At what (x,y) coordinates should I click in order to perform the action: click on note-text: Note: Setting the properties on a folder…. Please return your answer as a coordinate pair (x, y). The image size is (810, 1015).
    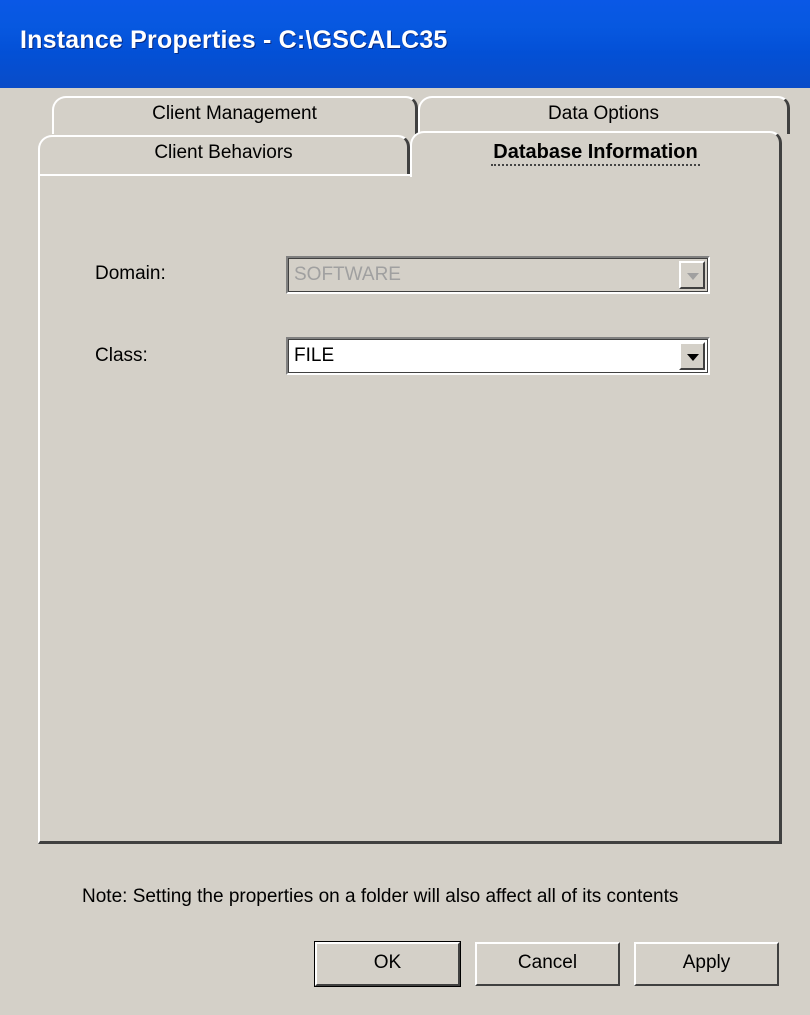
    Looking at the image, I should click on (380, 896).